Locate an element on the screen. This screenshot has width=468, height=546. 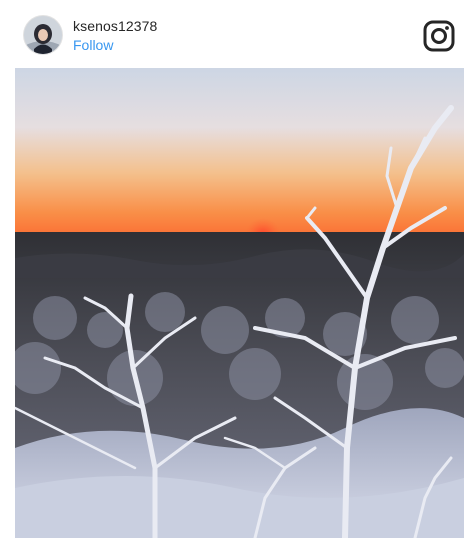
follow-button: Follow is located at coordinates (93, 45).